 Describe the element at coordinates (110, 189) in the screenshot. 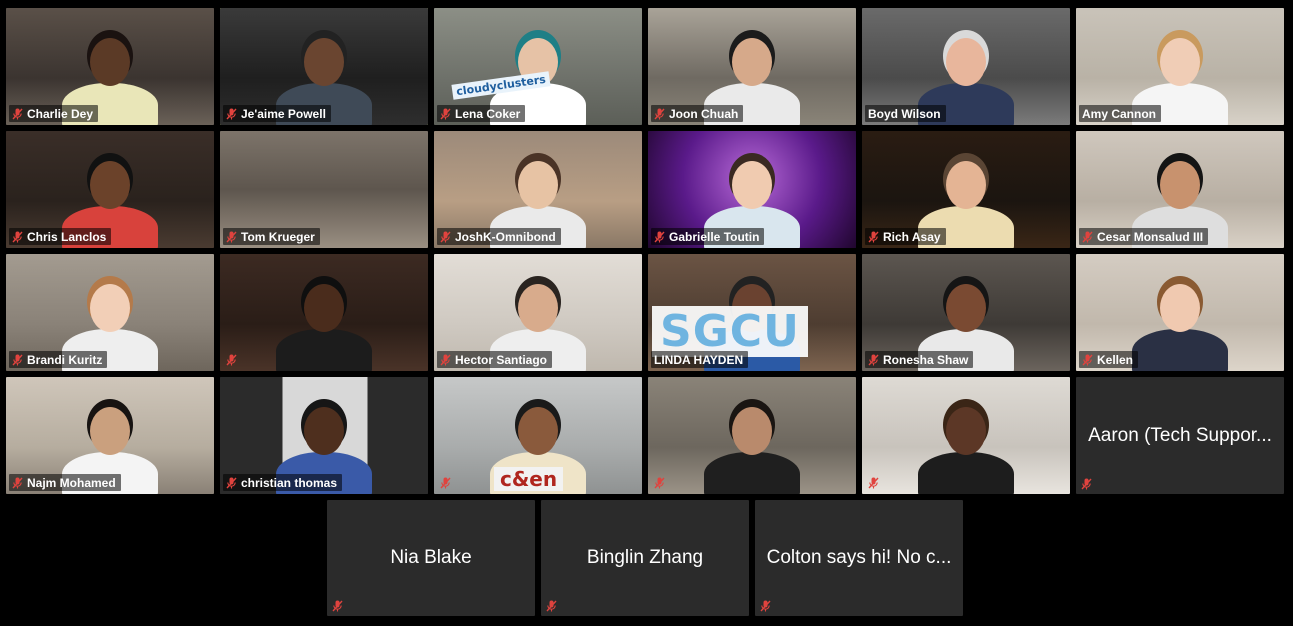

I see `participant-tile: Chris Lanclos` at that location.